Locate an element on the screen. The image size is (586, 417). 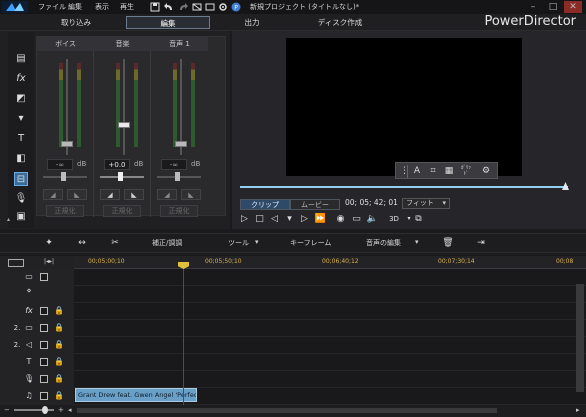
track-row: 2. ▭ 🔒 is located at coordinates (293, 328).